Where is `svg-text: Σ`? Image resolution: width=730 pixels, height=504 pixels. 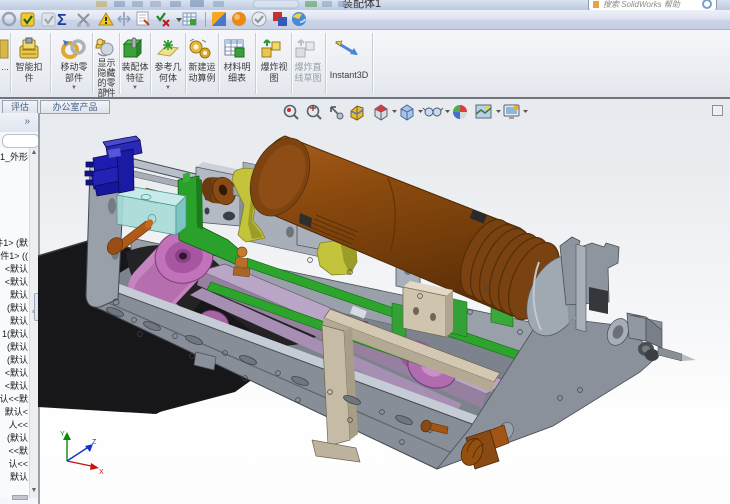
svg-text: Σ is located at coordinates (62, 20).